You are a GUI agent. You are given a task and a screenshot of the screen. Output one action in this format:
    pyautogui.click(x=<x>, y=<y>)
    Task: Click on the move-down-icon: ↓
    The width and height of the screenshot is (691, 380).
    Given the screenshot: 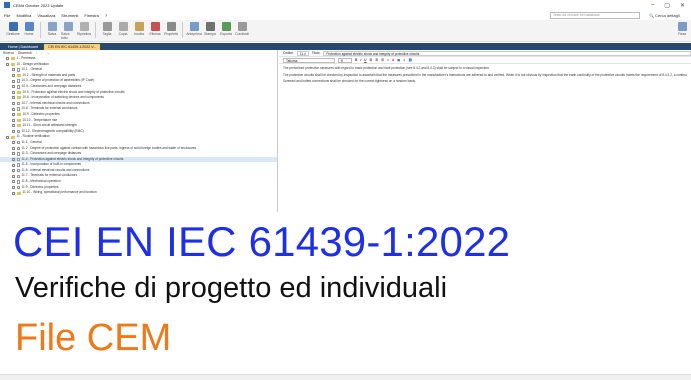 What is the action you would take?
    pyautogui.click(x=42, y=53)
    